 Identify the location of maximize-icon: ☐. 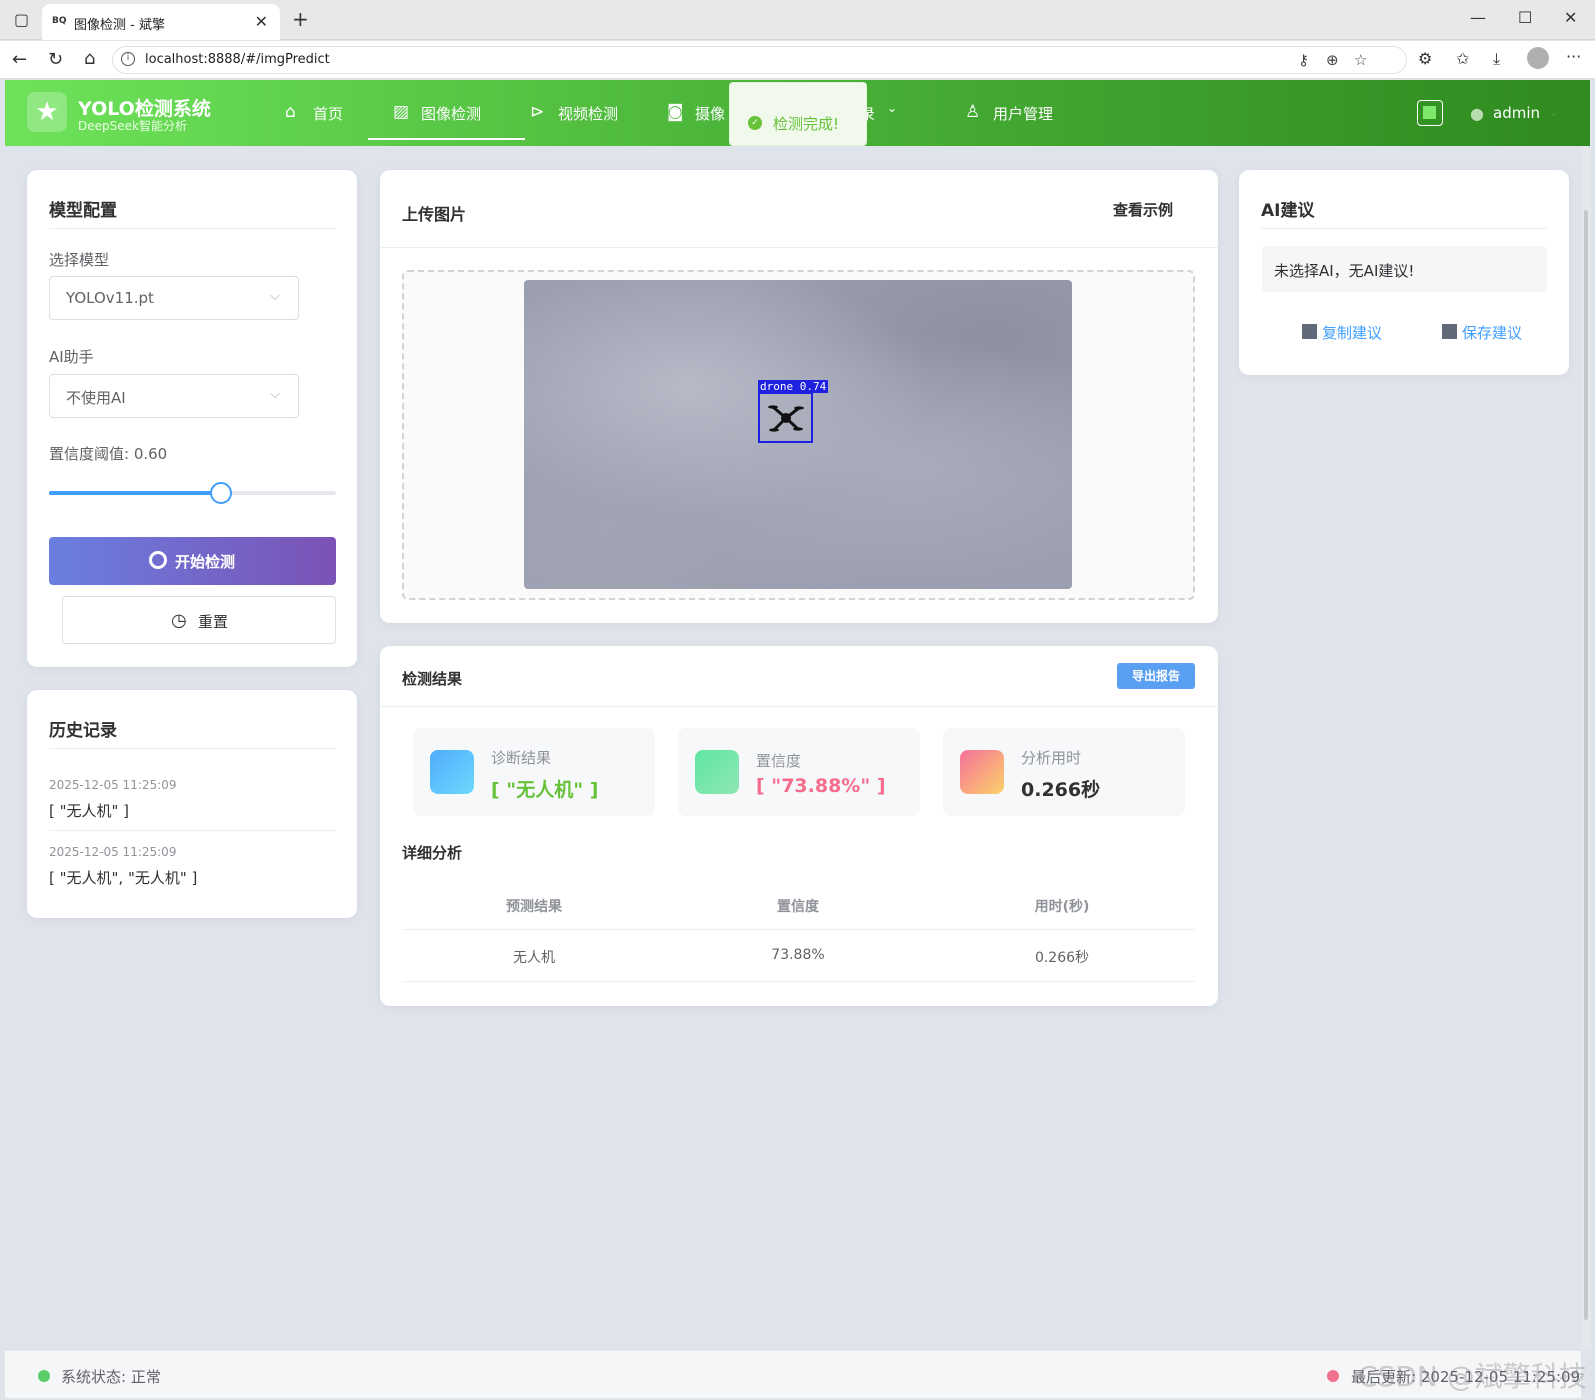
(1525, 17).